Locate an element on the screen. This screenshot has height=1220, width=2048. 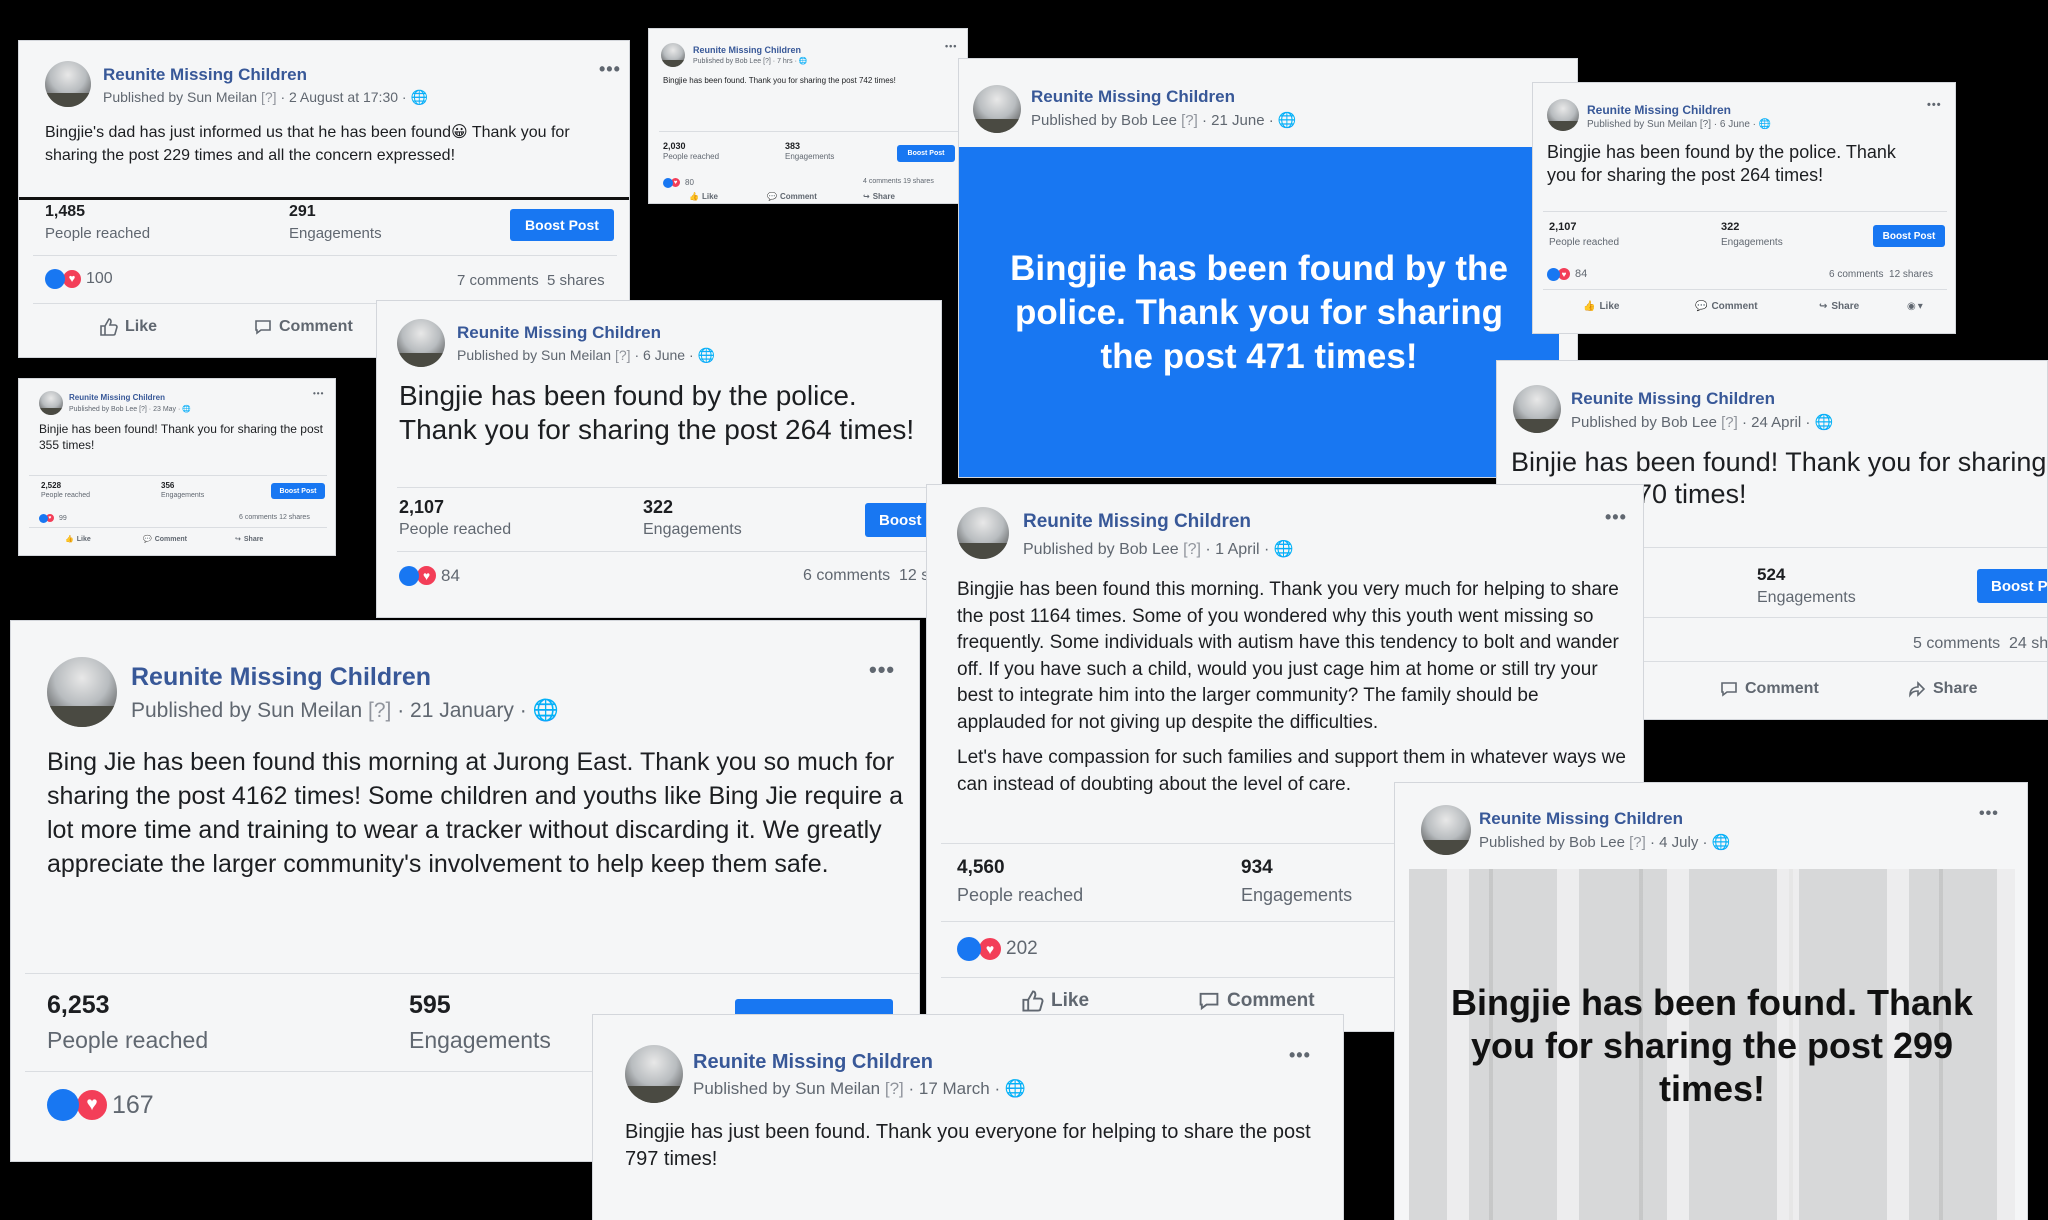
post-date: 21 January is located at coordinates (462, 710).